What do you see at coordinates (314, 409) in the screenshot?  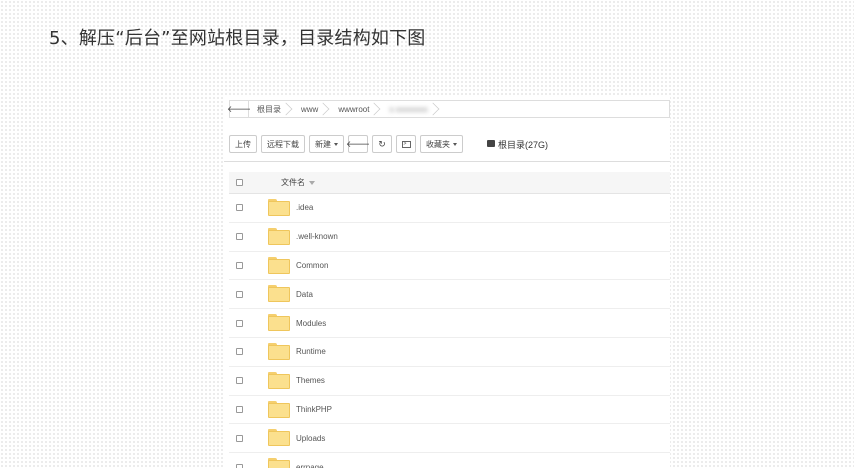 I see `file-name: ThinkPHP` at bounding box center [314, 409].